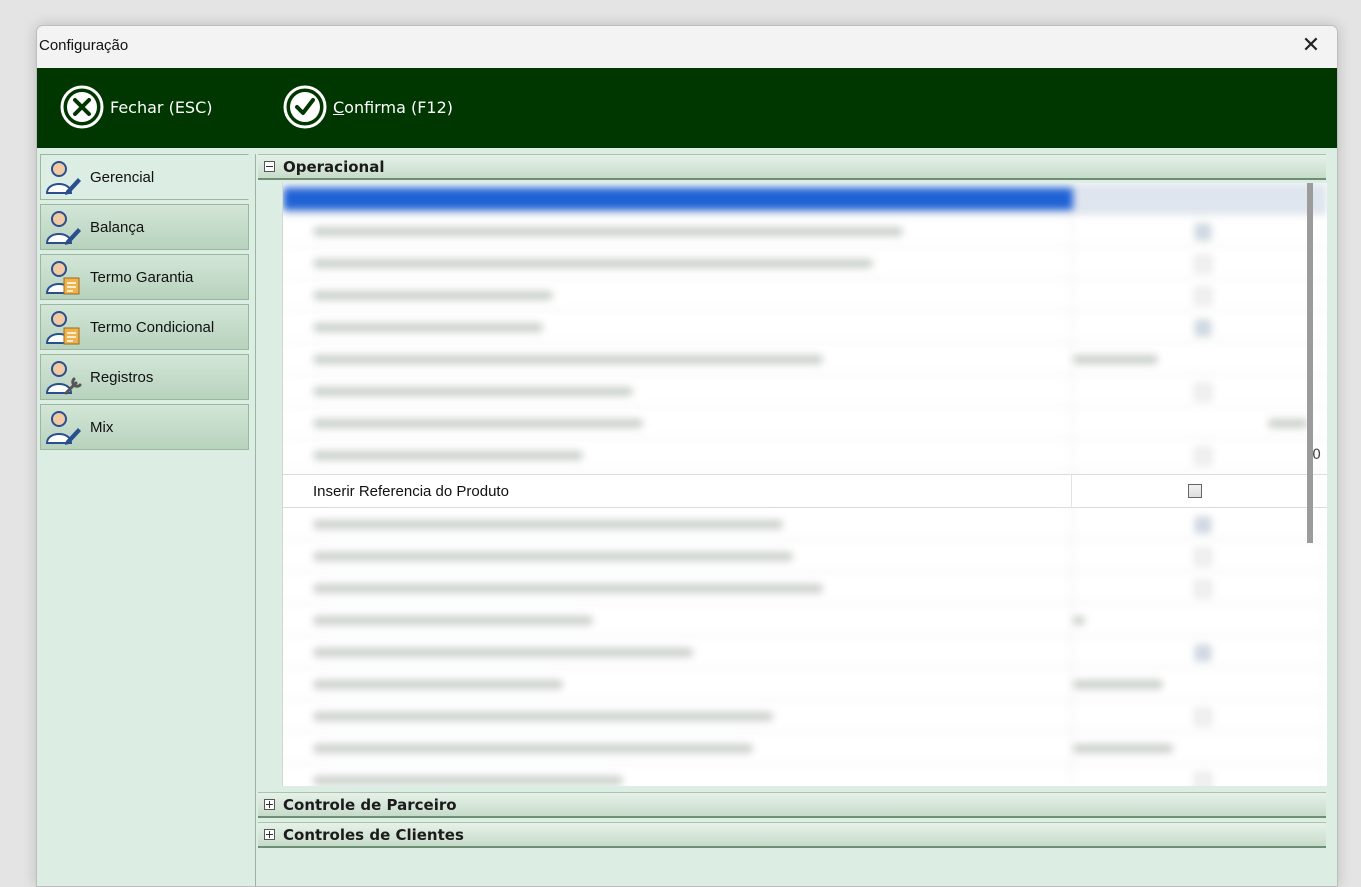 This screenshot has width=1361, height=887. Describe the element at coordinates (1071, 491) in the screenshot. I see `column-divider` at that location.